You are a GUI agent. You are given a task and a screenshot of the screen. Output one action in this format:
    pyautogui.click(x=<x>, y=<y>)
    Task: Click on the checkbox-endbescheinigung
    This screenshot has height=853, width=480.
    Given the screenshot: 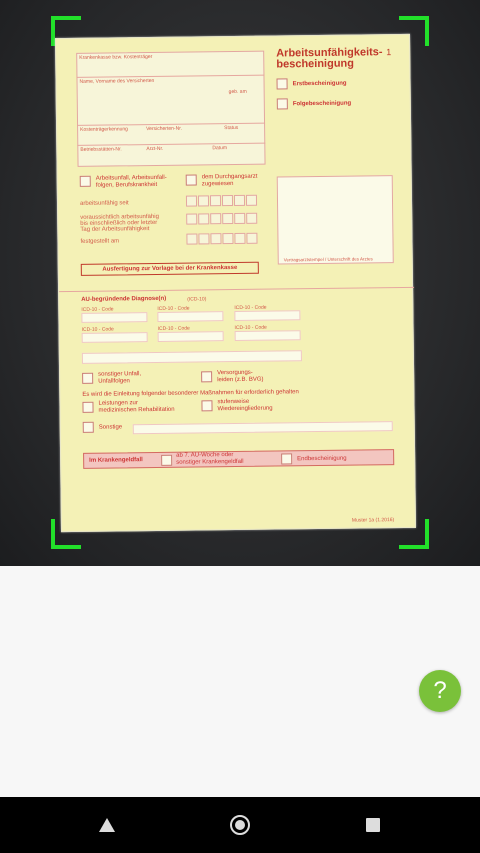 What is the action you would take?
    pyautogui.click(x=287, y=459)
    